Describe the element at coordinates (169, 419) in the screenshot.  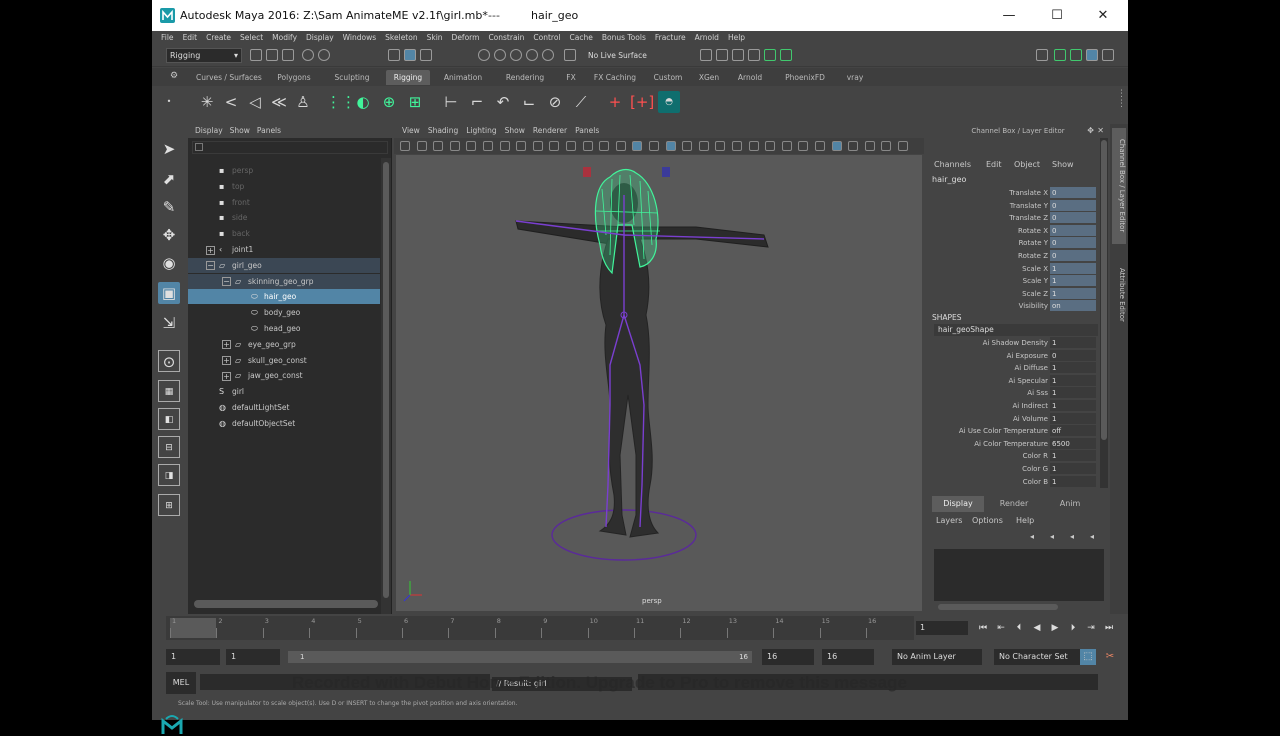
I see `persp-outliner-icon: ◧` at that location.